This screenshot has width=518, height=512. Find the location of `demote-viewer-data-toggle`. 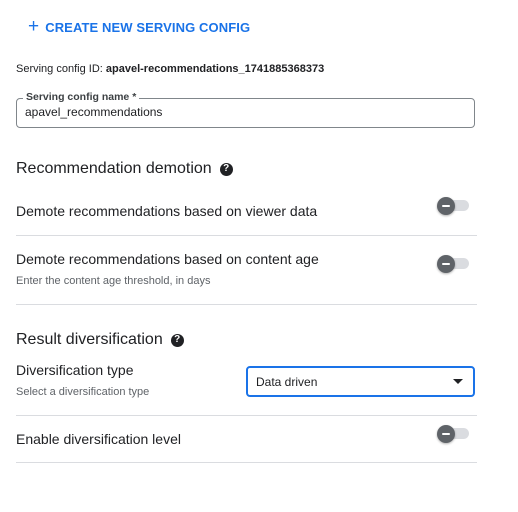

demote-viewer-data-toggle is located at coordinates (454, 206).